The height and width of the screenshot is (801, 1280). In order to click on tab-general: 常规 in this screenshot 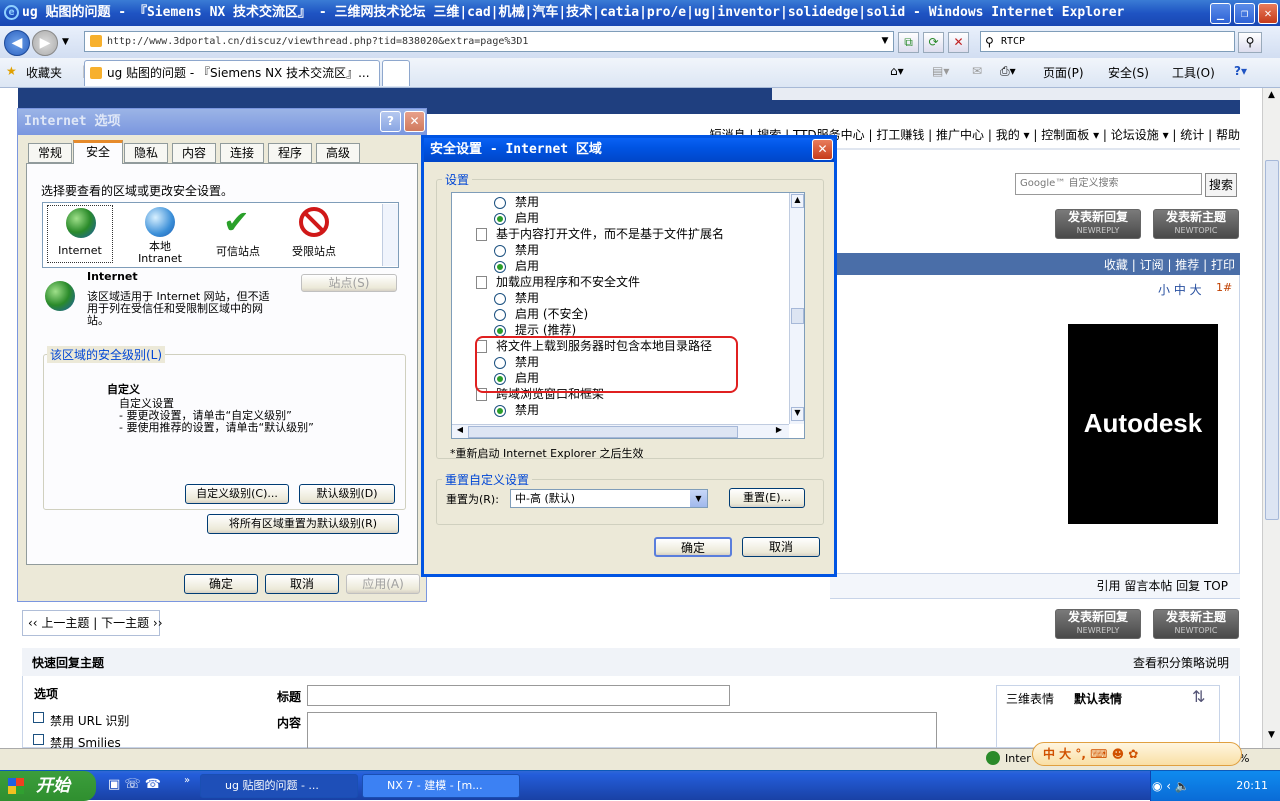, I will do `click(50, 153)`.